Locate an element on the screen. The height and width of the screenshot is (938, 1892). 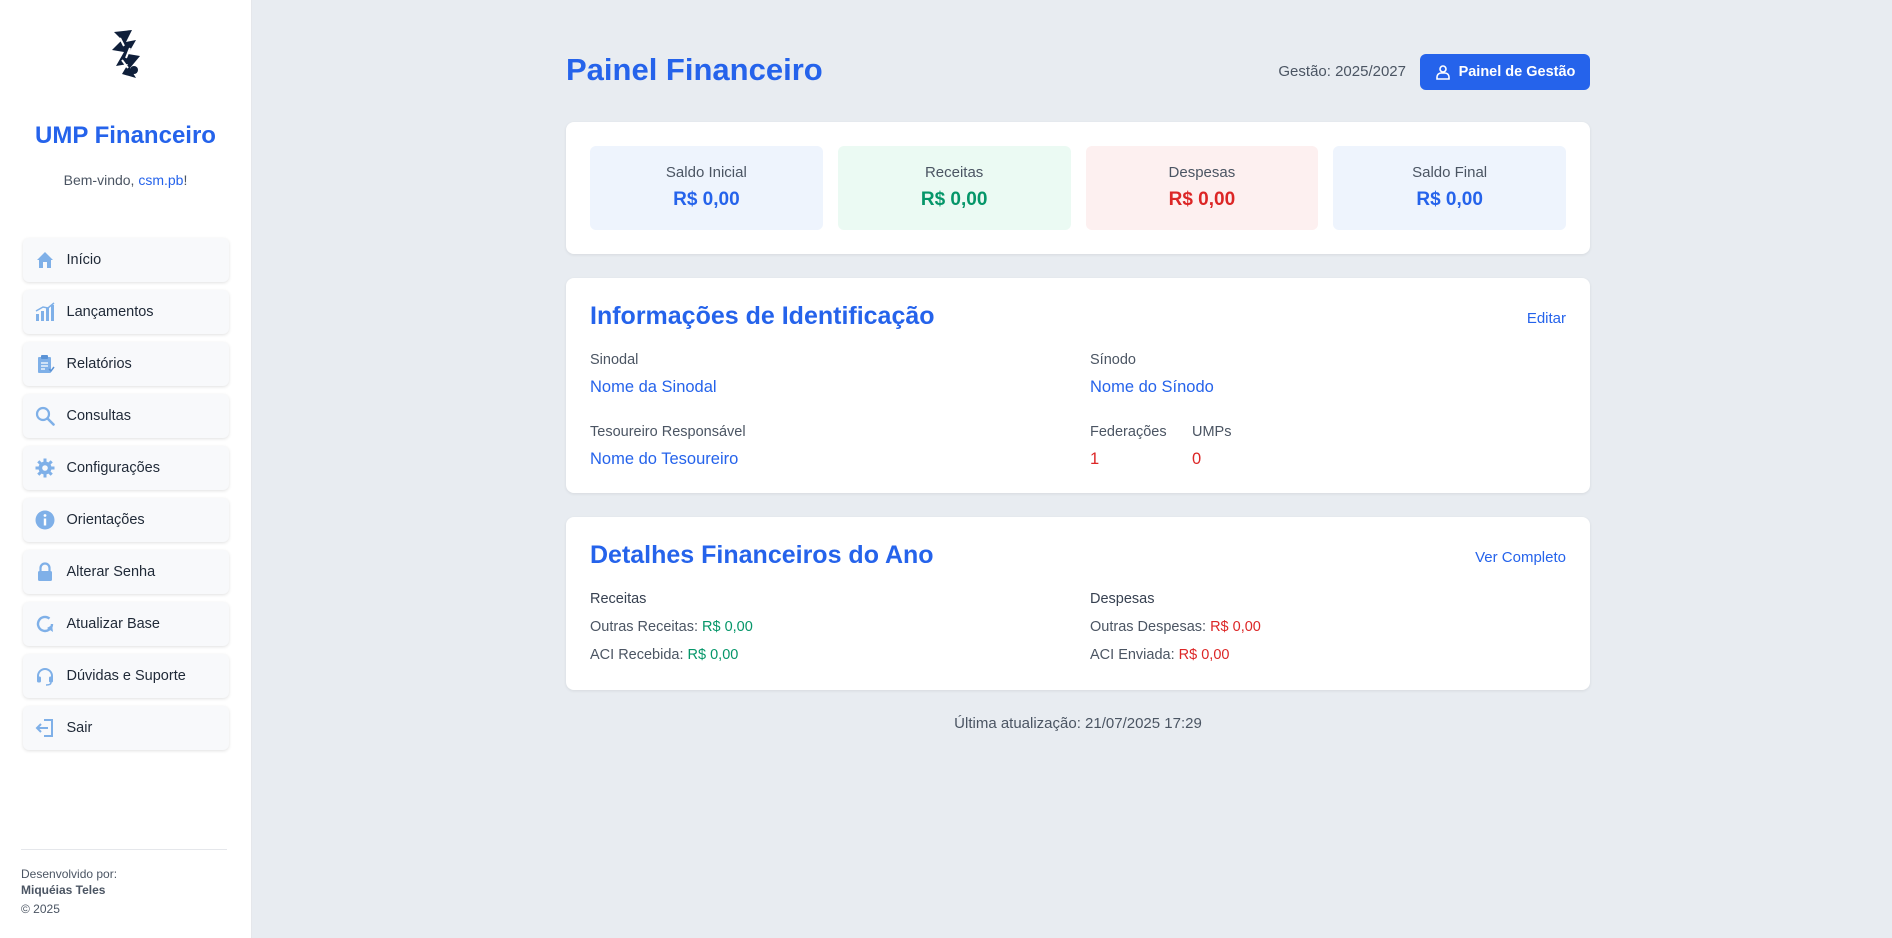
sidebar-item-label: Consultas is located at coordinates (98, 416).